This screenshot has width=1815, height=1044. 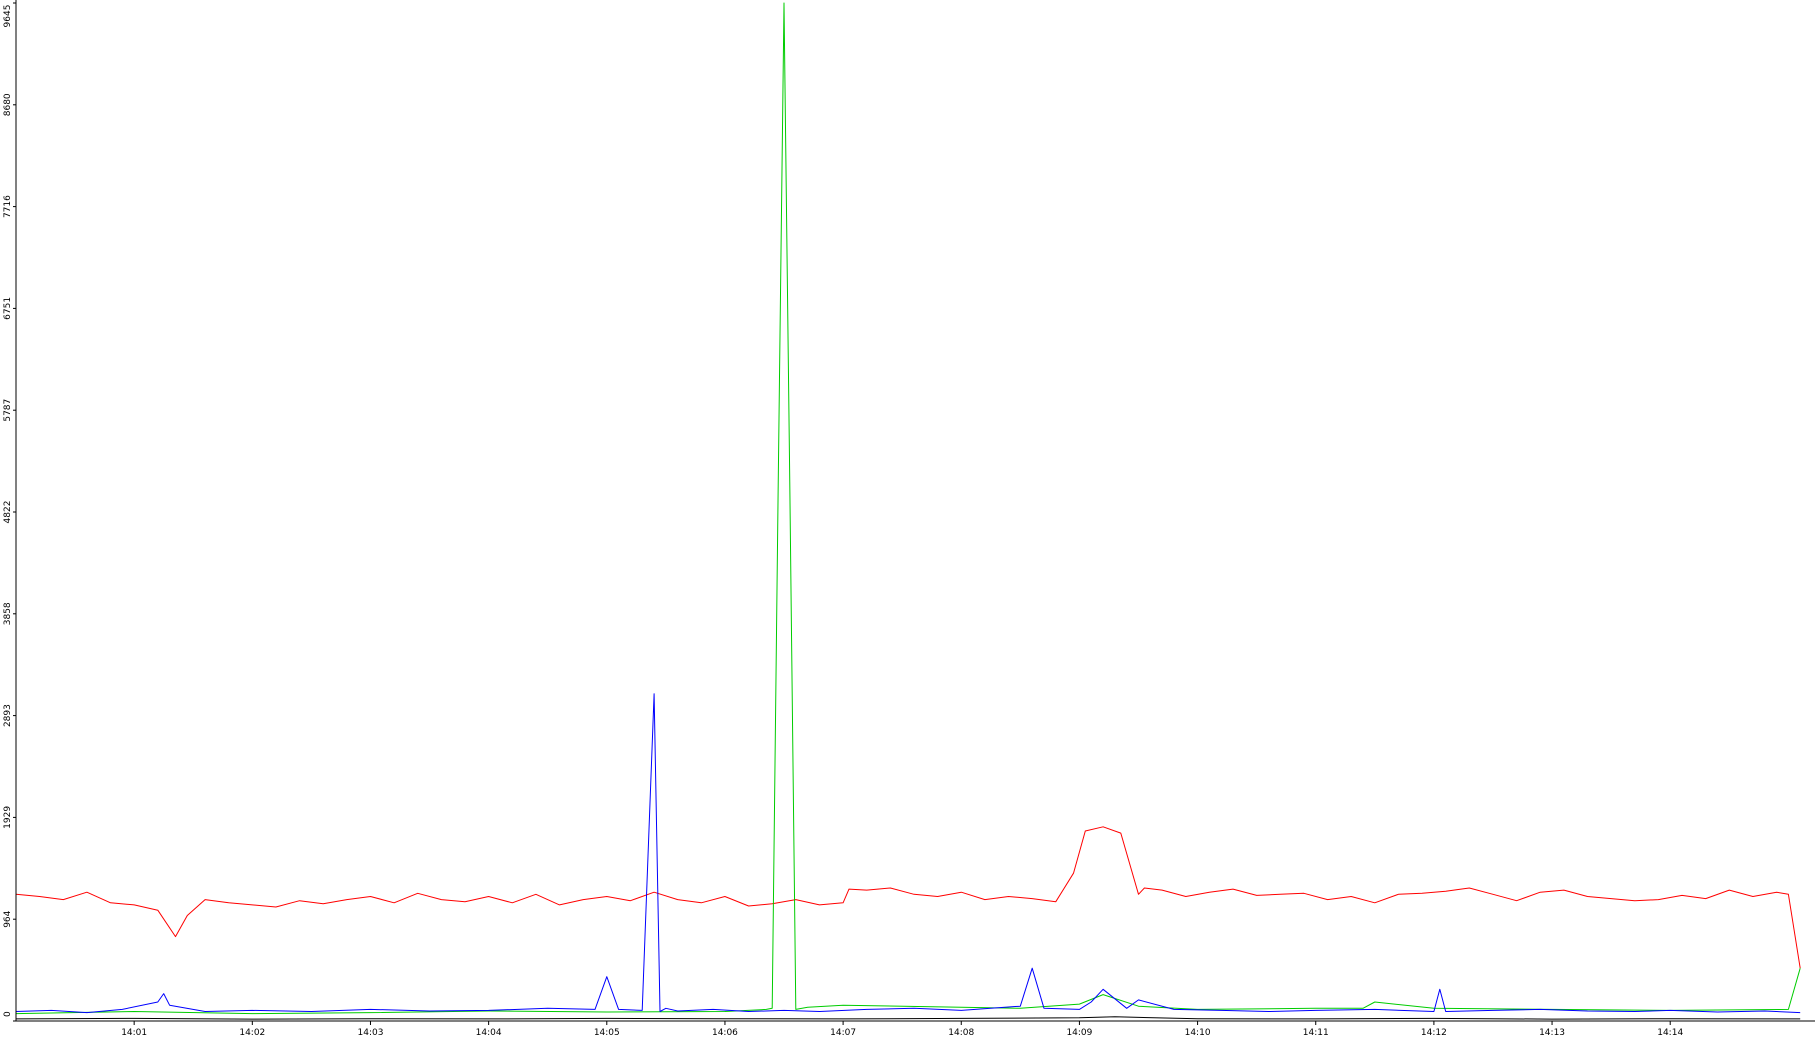 What do you see at coordinates (1670, 1033) in the screenshot?
I see `x-tick-label: 14:14` at bounding box center [1670, 1033].